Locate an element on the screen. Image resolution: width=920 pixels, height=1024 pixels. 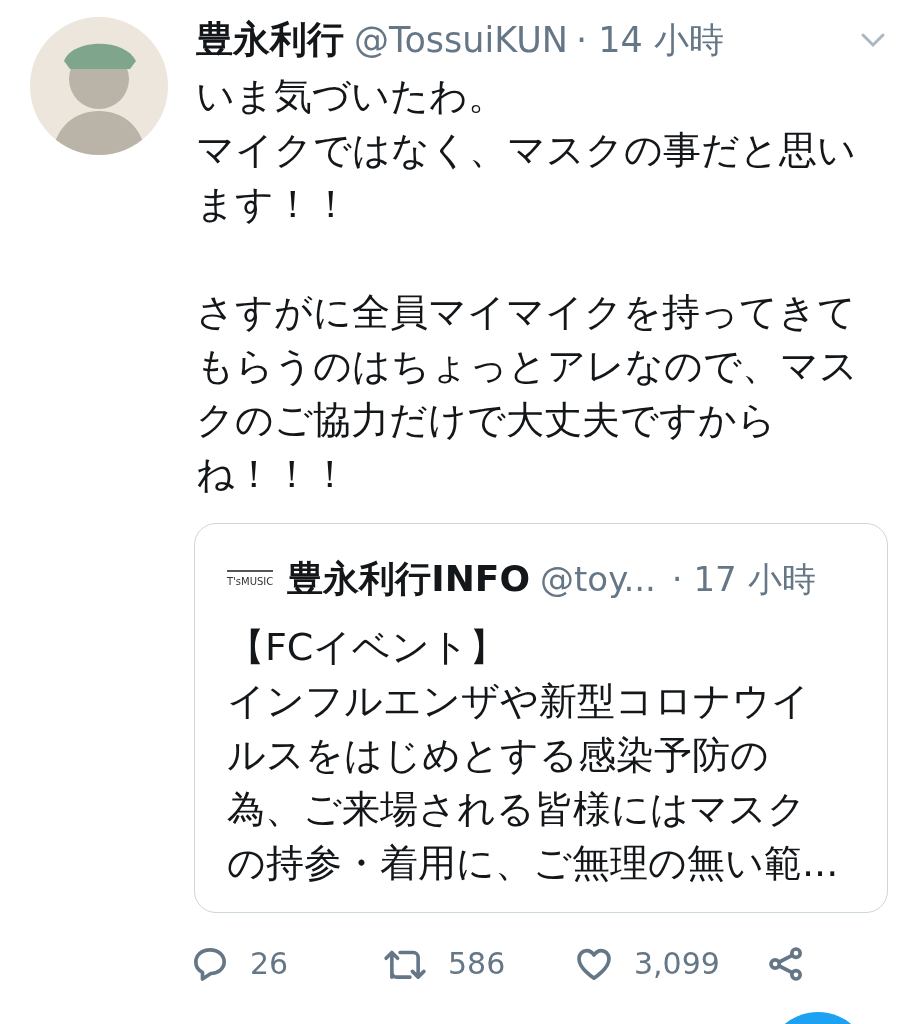
tweet-text-line: もらうのはちょっとアレなので、マス is located at coordinates (527, 366).